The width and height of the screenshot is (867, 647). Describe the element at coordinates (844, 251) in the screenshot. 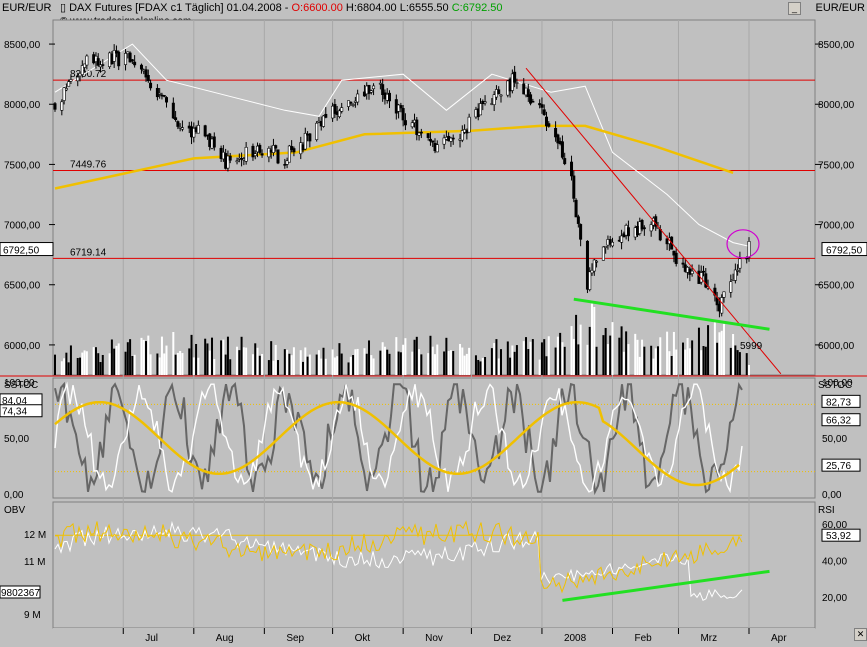

I see `current-badge-right: 6792,50` at that location.